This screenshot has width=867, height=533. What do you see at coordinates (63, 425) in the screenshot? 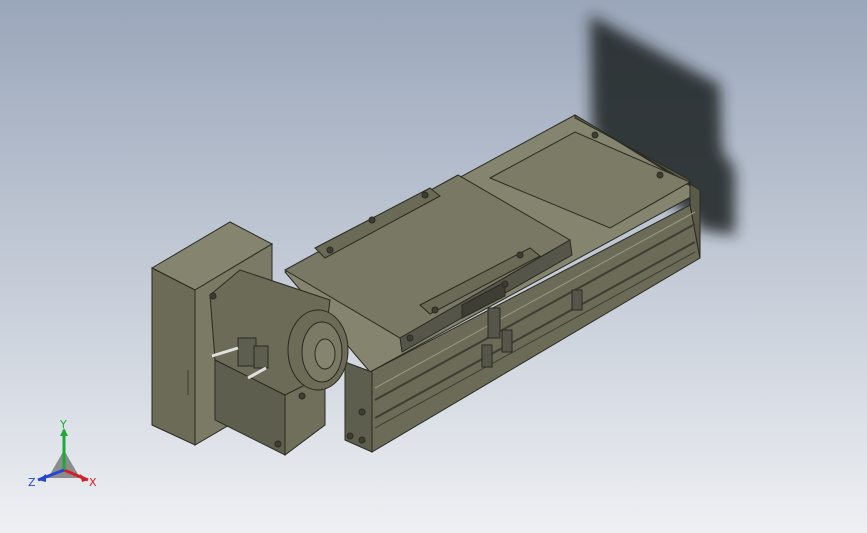
I see `y-axis-label: Y` at bounding box center [63, 425].